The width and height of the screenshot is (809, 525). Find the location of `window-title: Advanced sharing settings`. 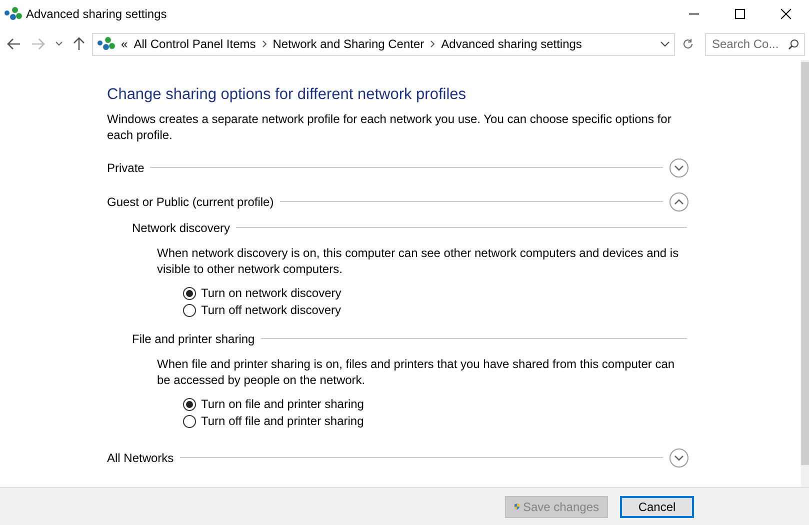

window-title: Advanced sharing settings is located at coordinates (96, 14).